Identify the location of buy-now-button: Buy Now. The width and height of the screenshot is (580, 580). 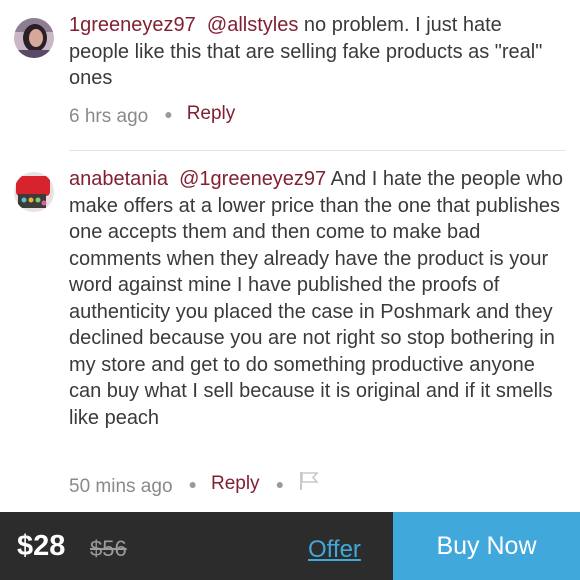
(486, 546).